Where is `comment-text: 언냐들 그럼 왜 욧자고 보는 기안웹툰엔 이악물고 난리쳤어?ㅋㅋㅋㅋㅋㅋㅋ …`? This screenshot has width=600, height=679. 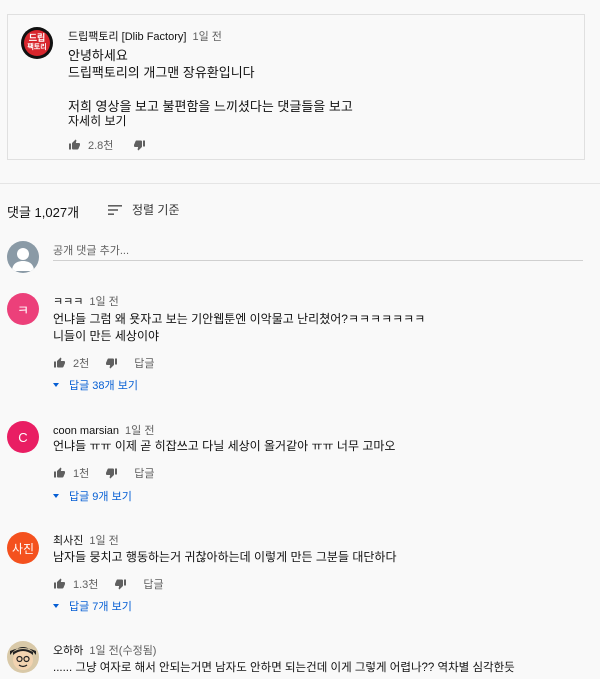
comment-text: 언냐들 그럼 왜 욧자고 보는 기안웹툰엔 이악물고 난리쳤어?ㅋㅋㅋㅋㅋㅋㅋ … is located at coordinates (239, 327).